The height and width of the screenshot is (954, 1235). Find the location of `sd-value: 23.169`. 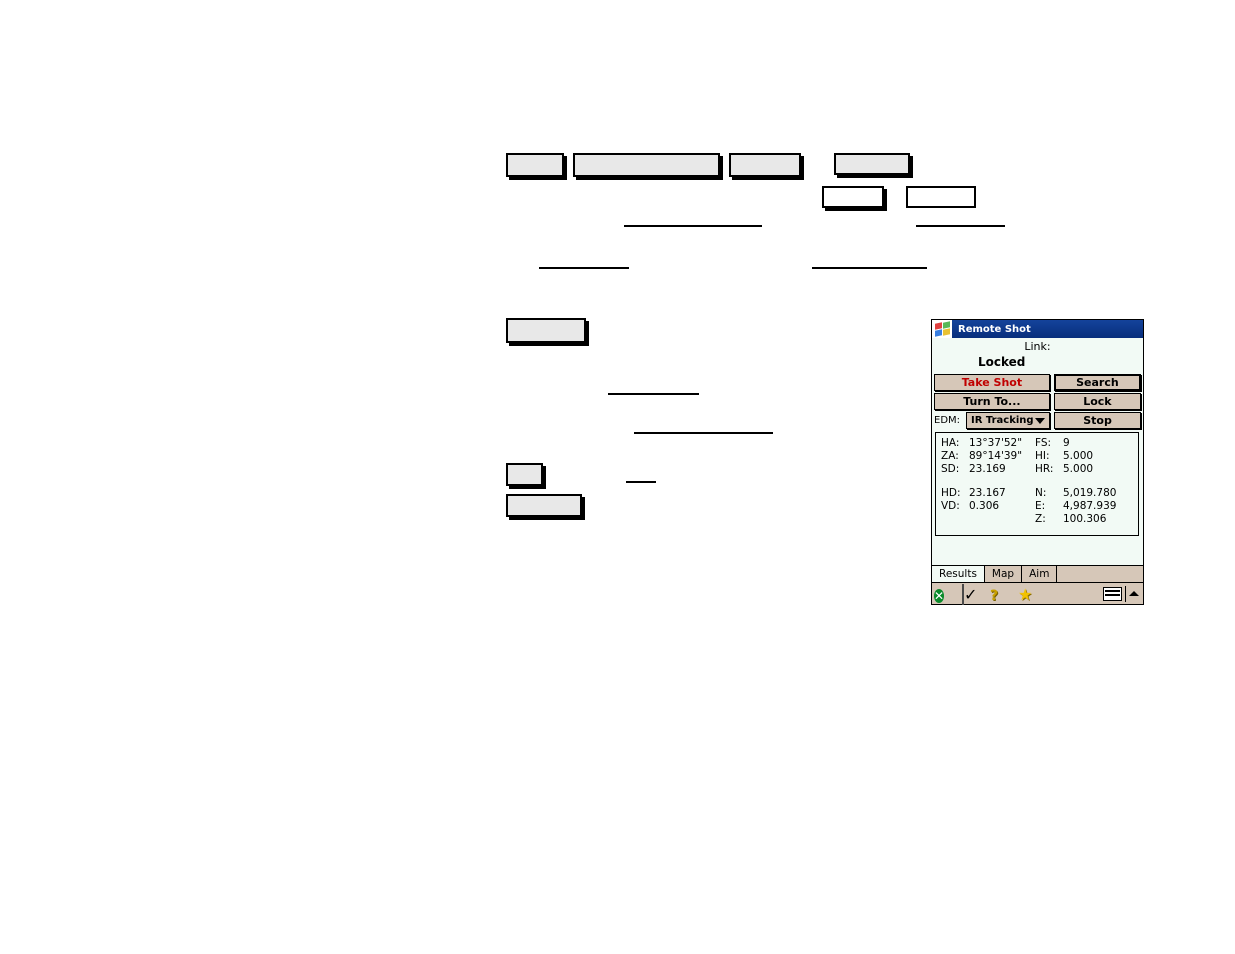

sd-value: 23.169 is located at coordinates (987, 469).